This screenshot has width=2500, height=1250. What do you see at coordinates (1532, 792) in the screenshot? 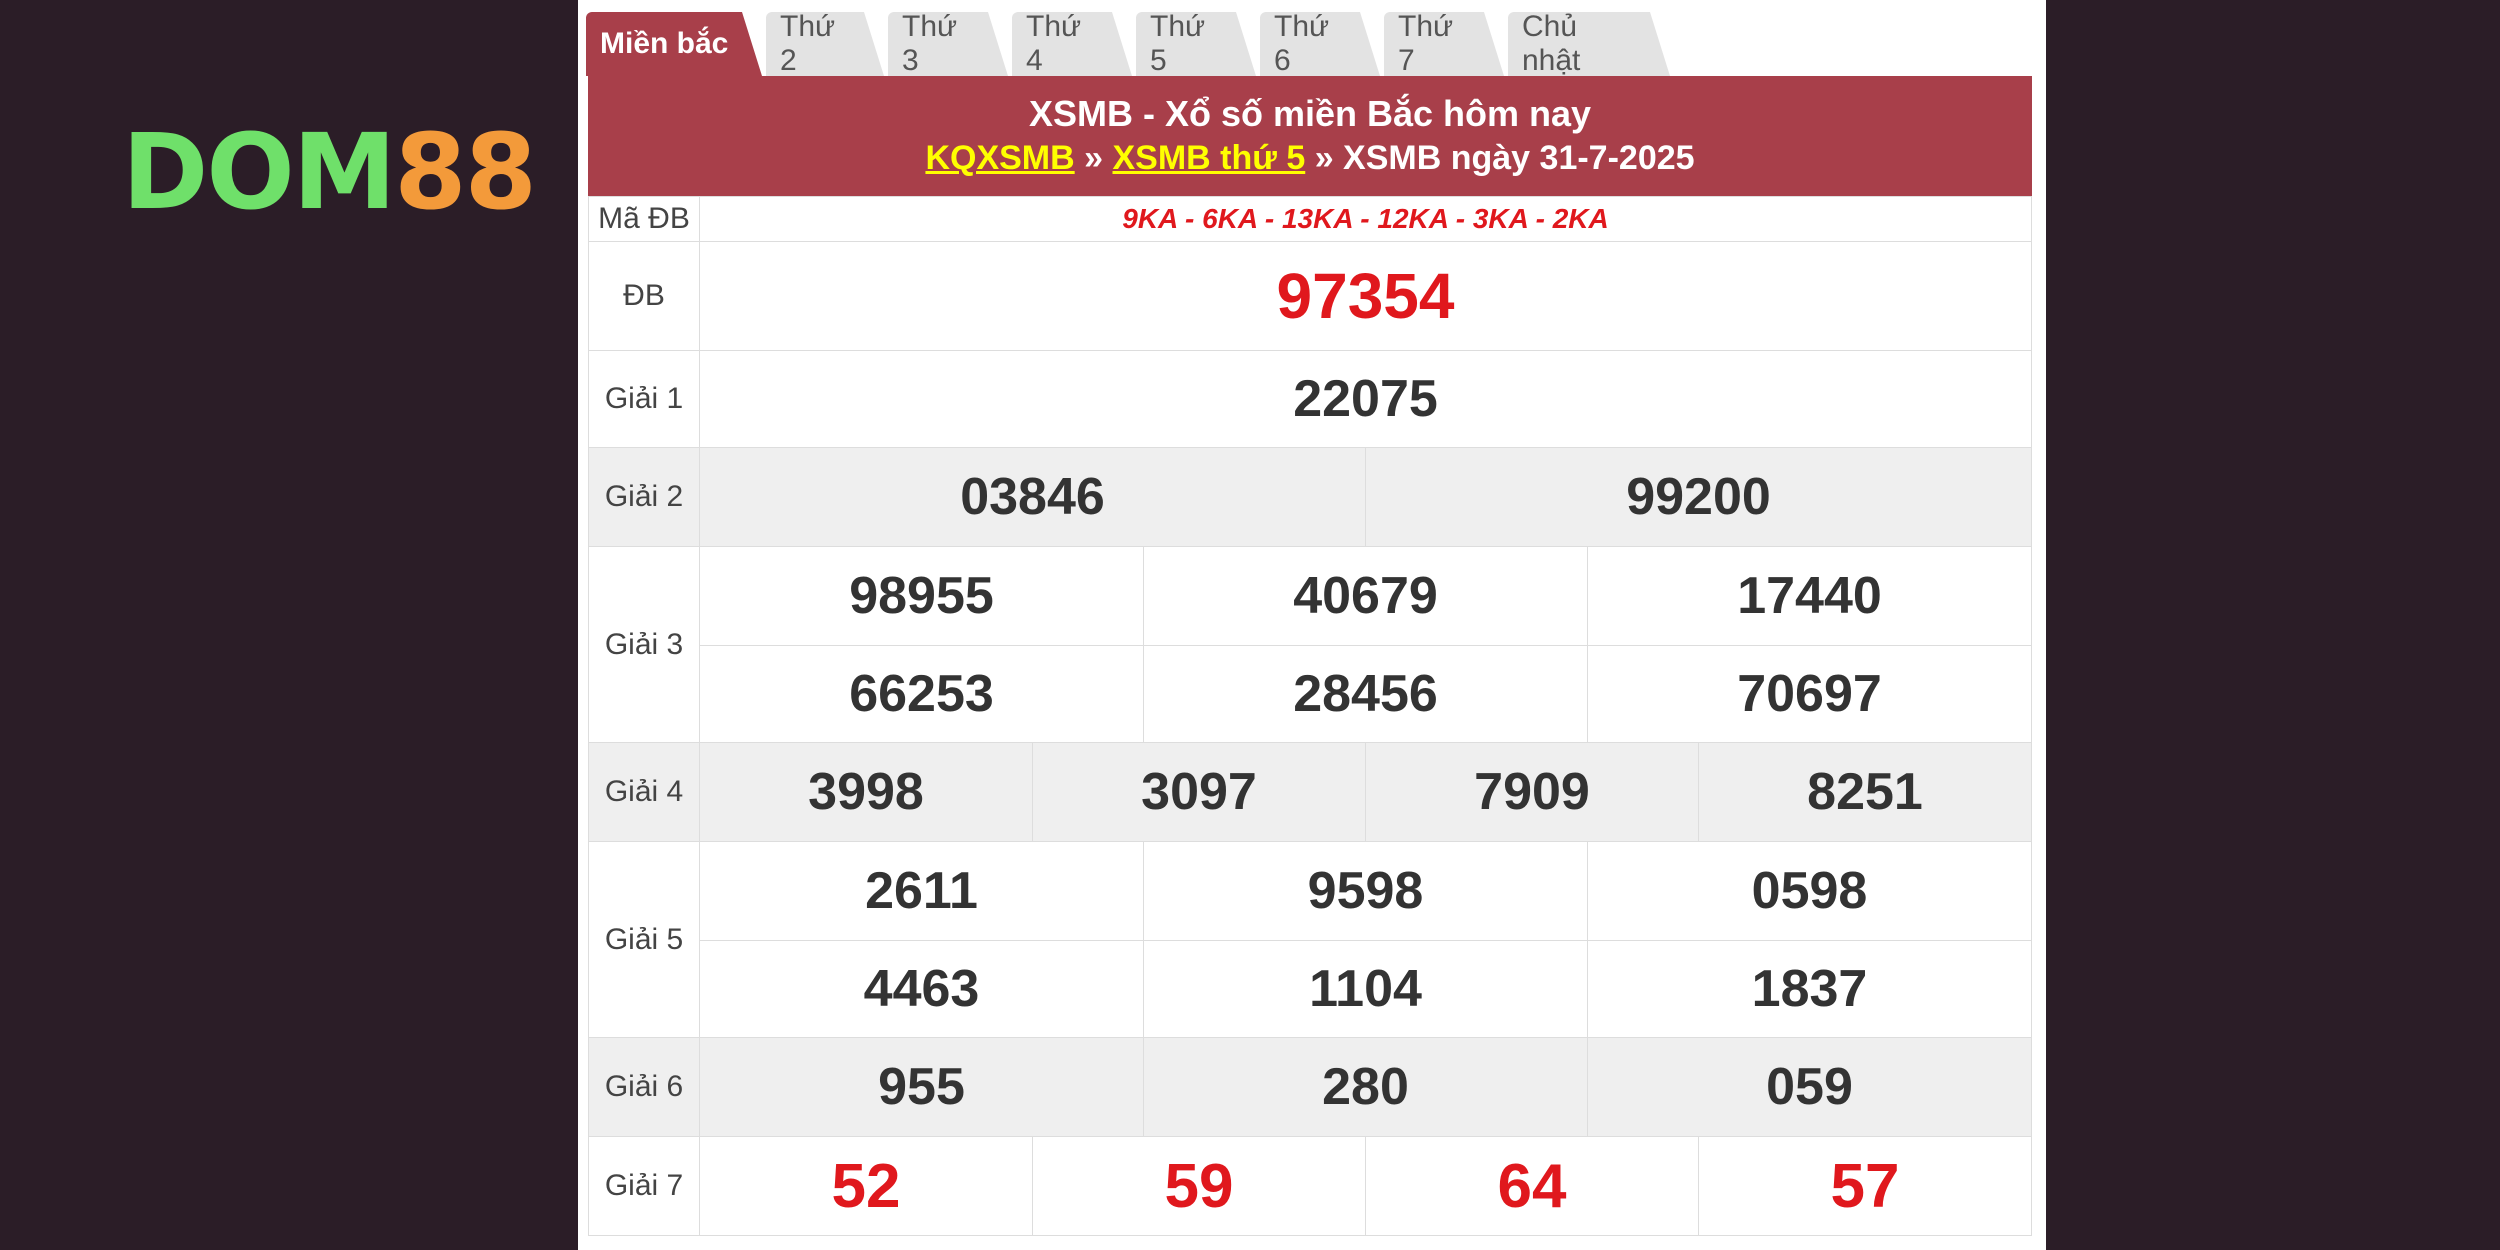
I see `prize-4-number: 7909` at bounding box center [1532, 792].